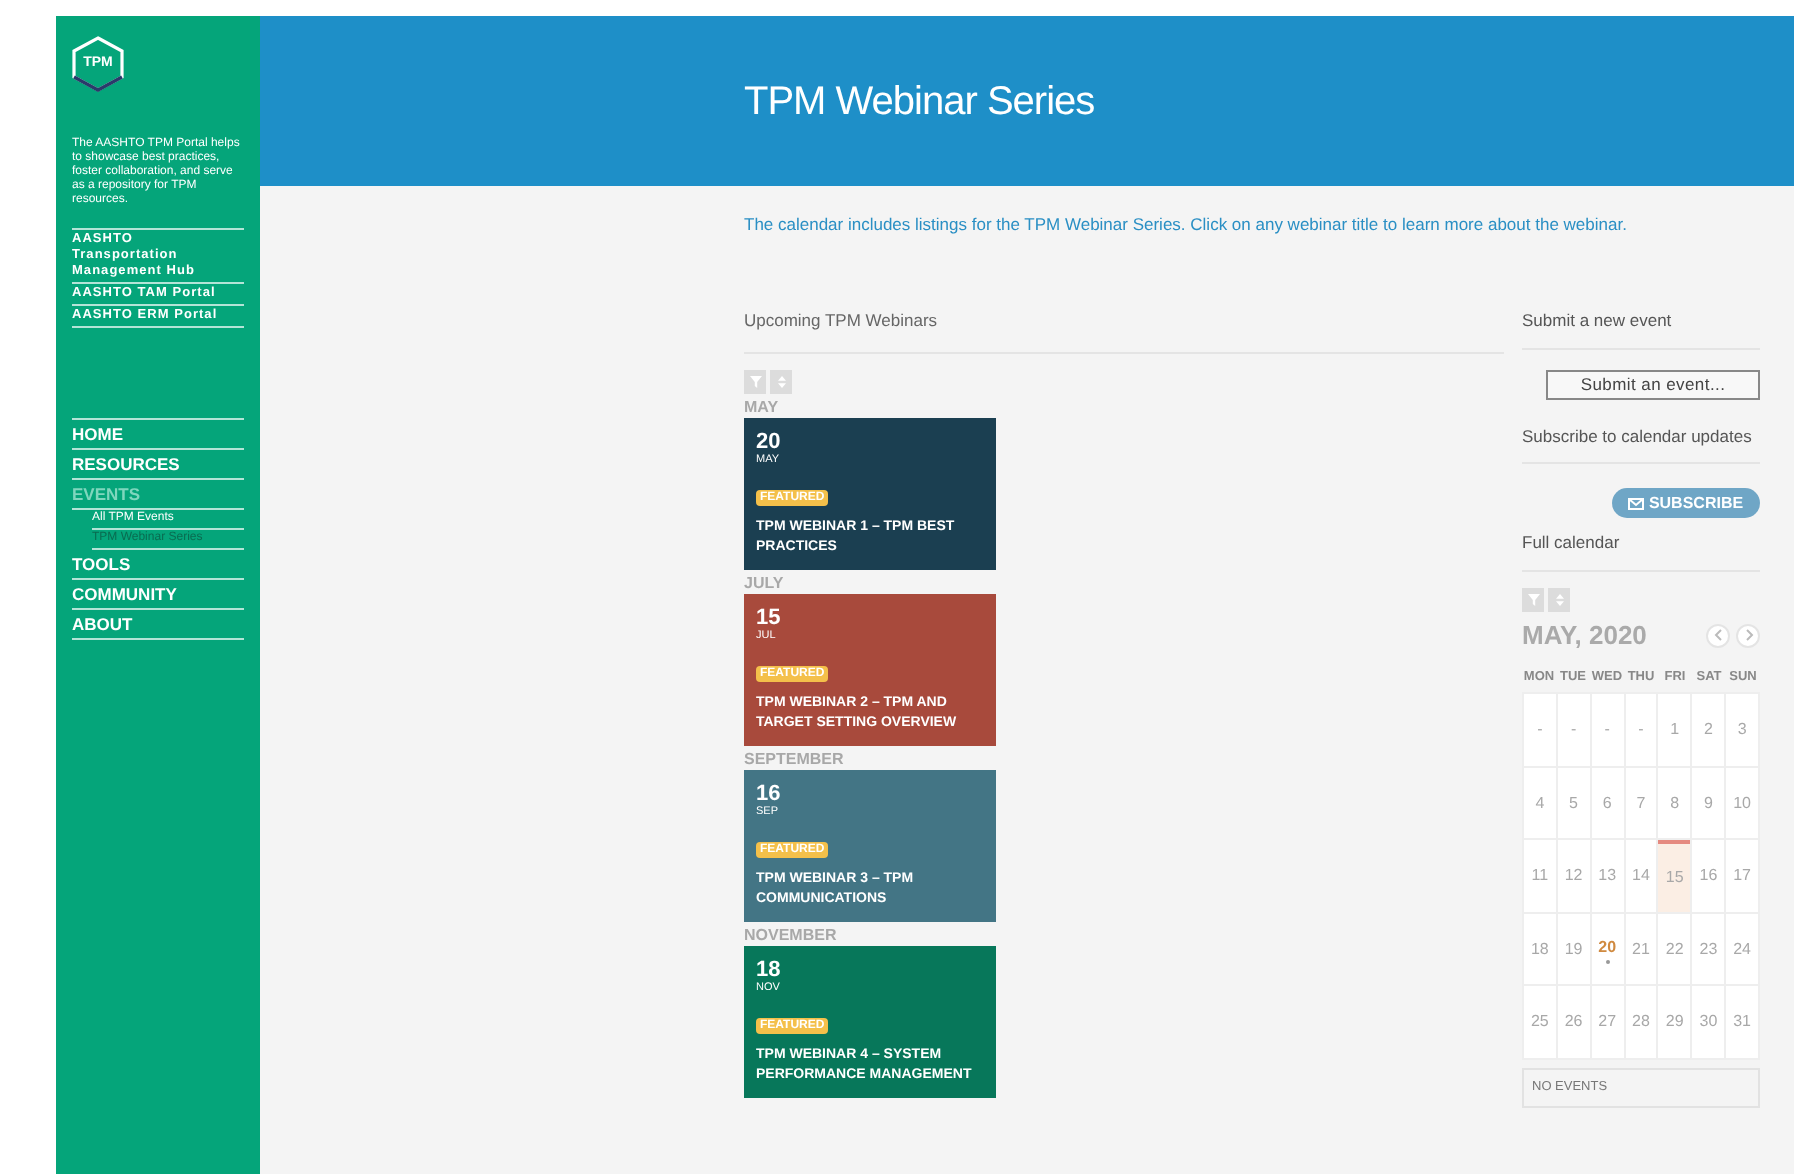  Describe the element at coordinates (1641, 876) in the screenshot. I see `day-cell: 14` at that location.